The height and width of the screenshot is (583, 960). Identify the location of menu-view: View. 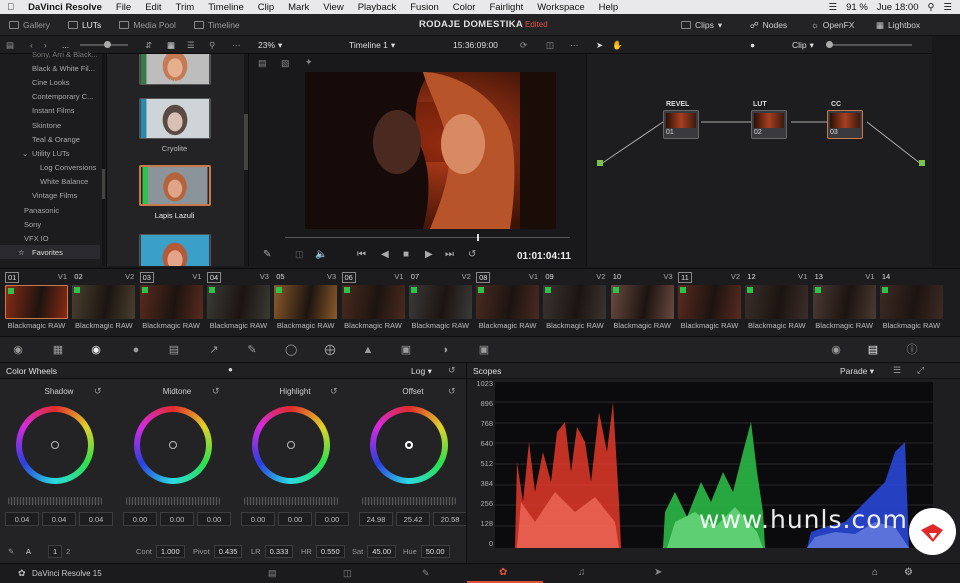
(333, 7).